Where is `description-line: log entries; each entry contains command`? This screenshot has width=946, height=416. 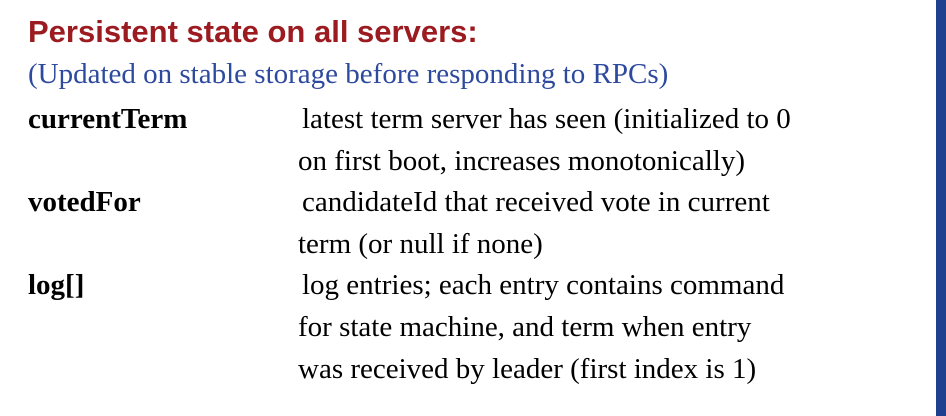
description-line: log entries; each entry contains command is located at coordinates (543, 285).